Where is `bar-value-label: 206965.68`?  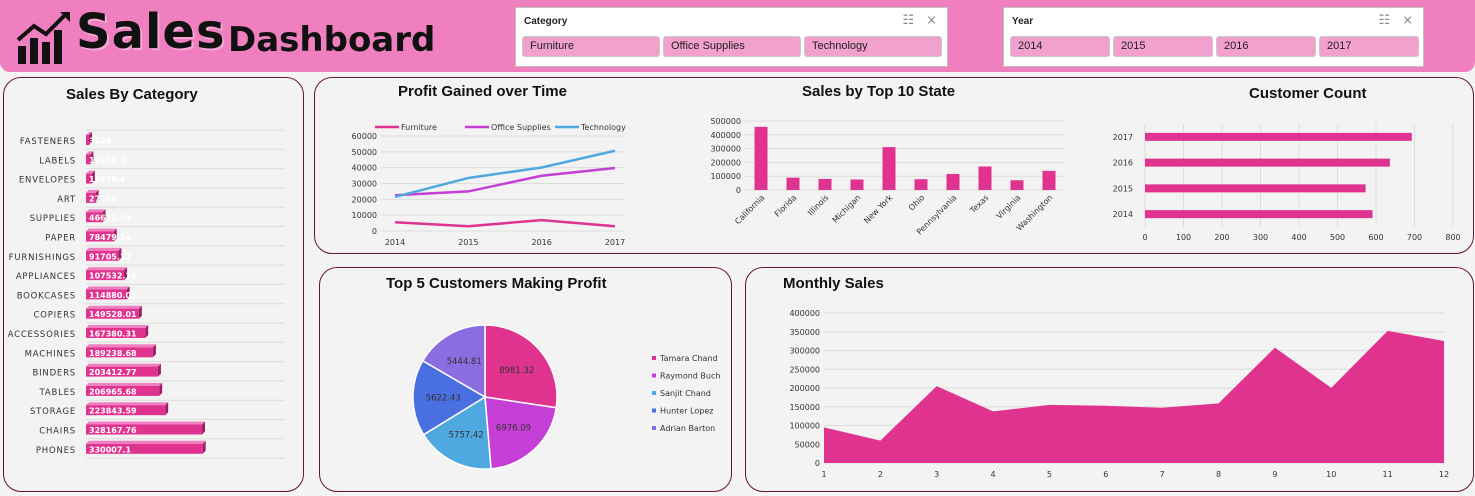 bar-value-label: 206965.68 is located at coordinates (113, 391).